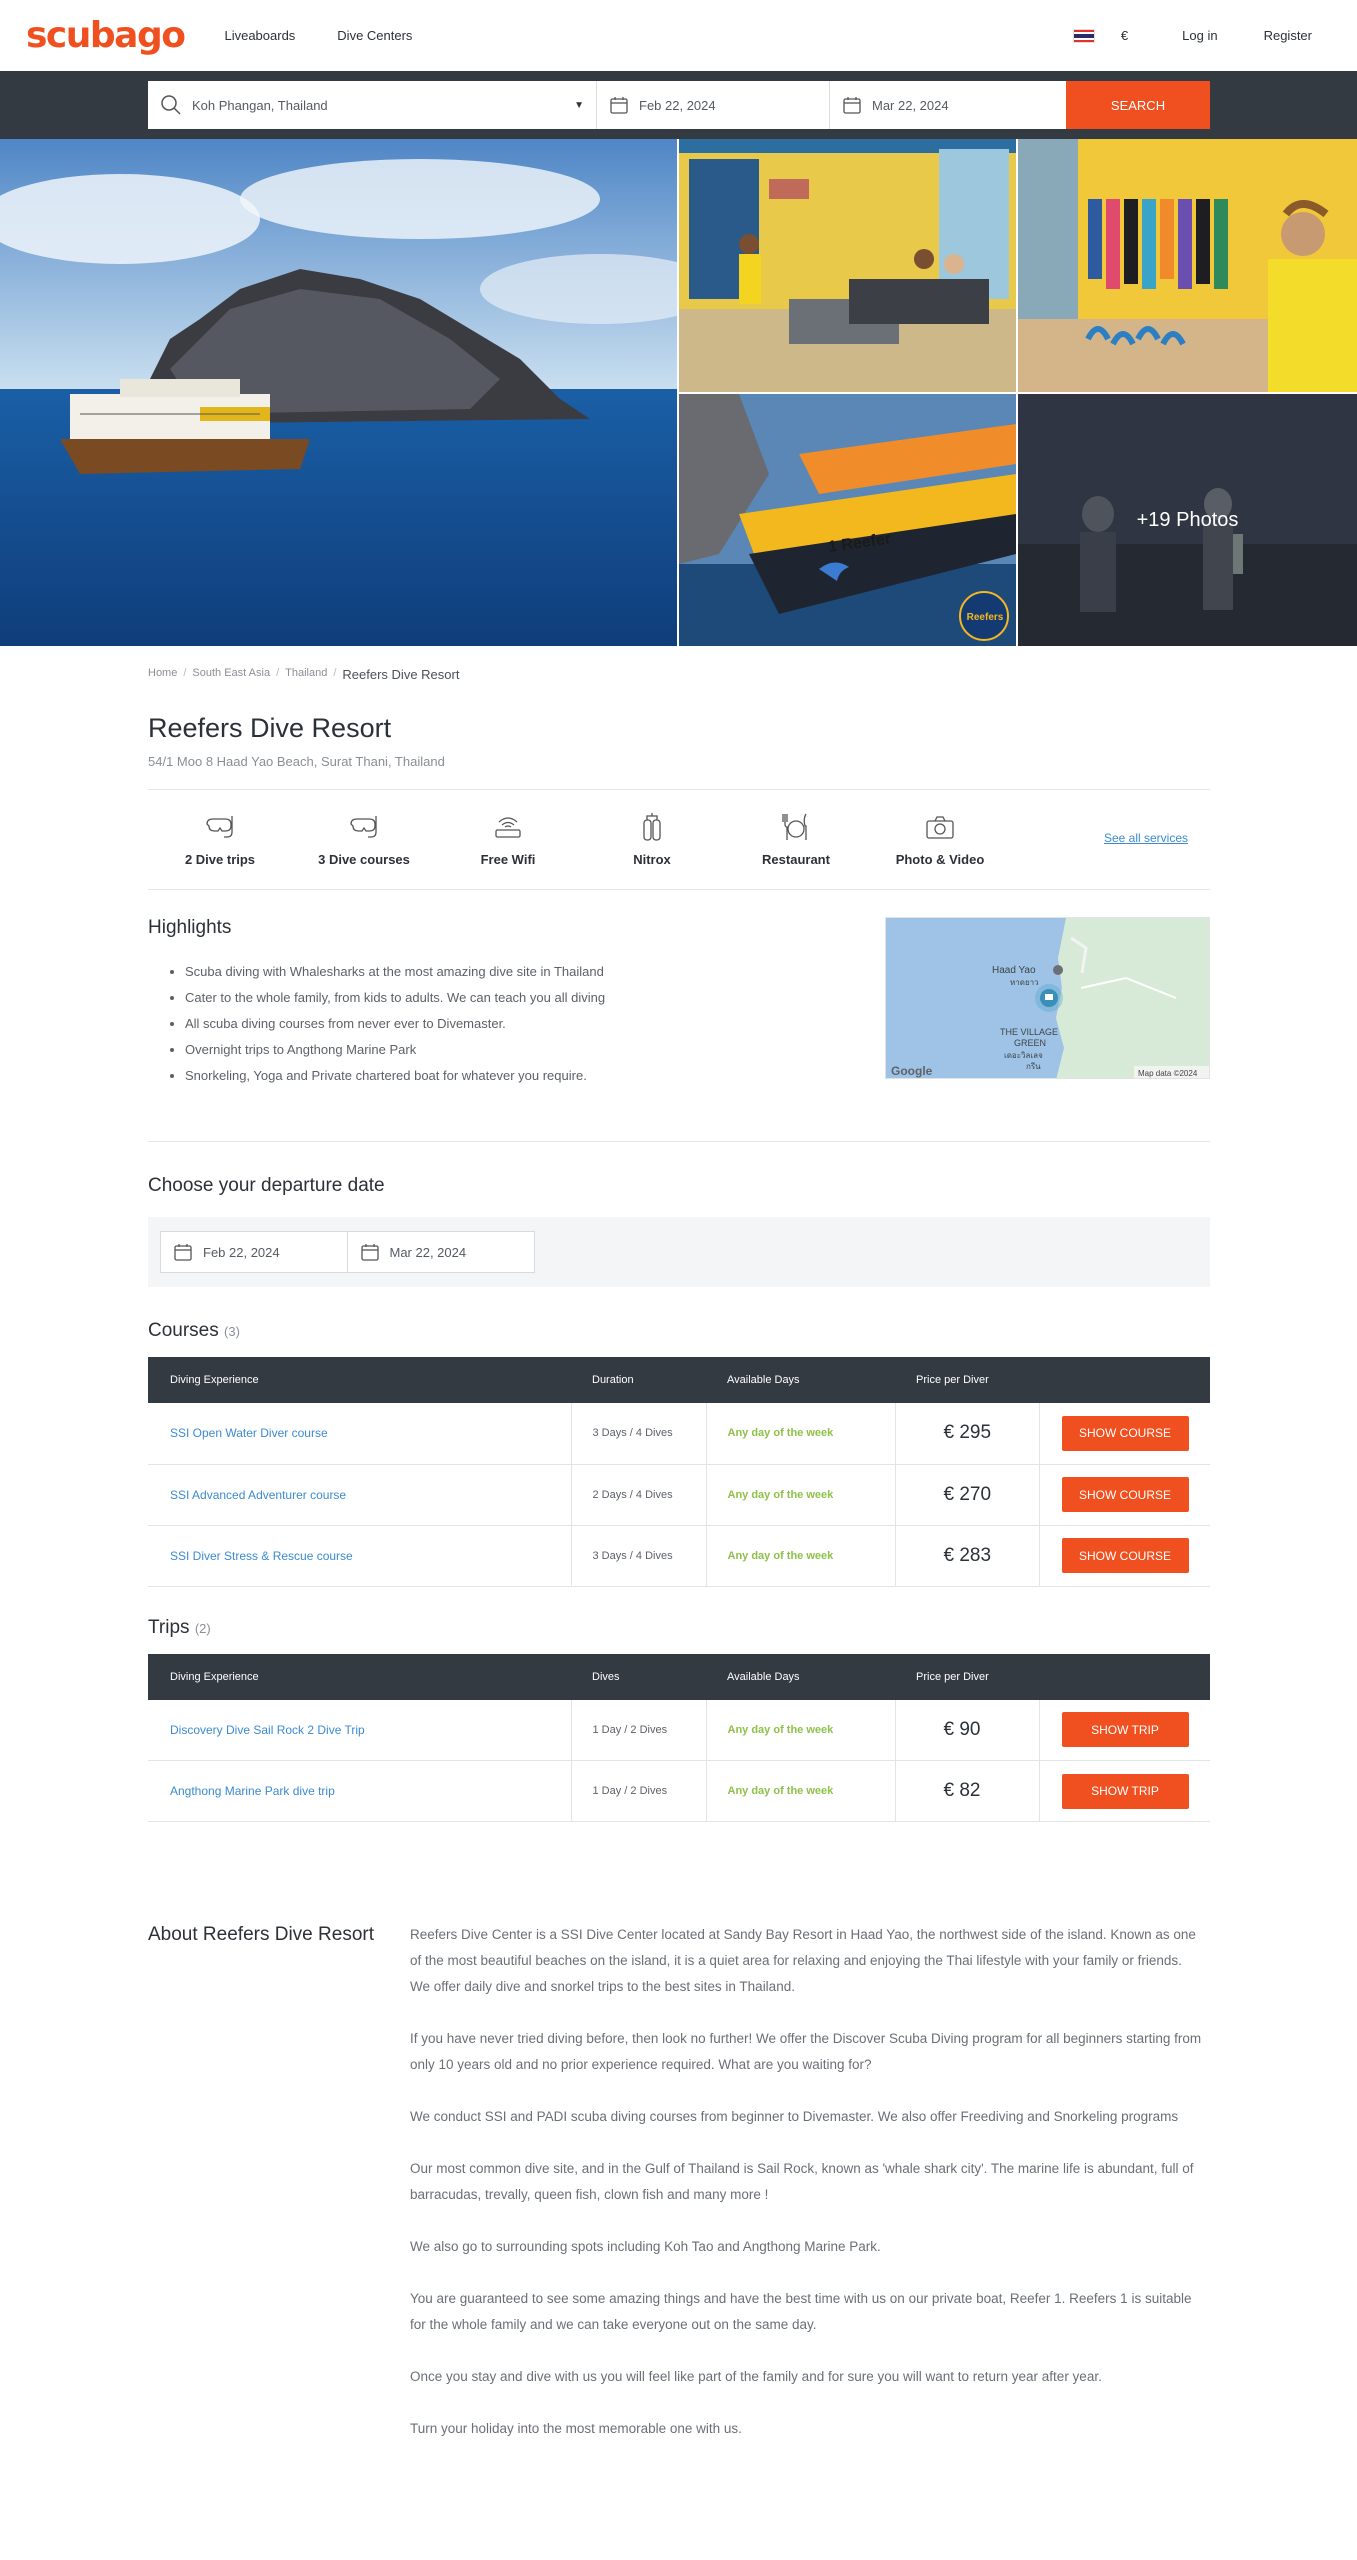 The height and width of the screenshot is (2560, 1357). I want to click on departure-from-field: Feb 22, 2024, so click(254, 1252).